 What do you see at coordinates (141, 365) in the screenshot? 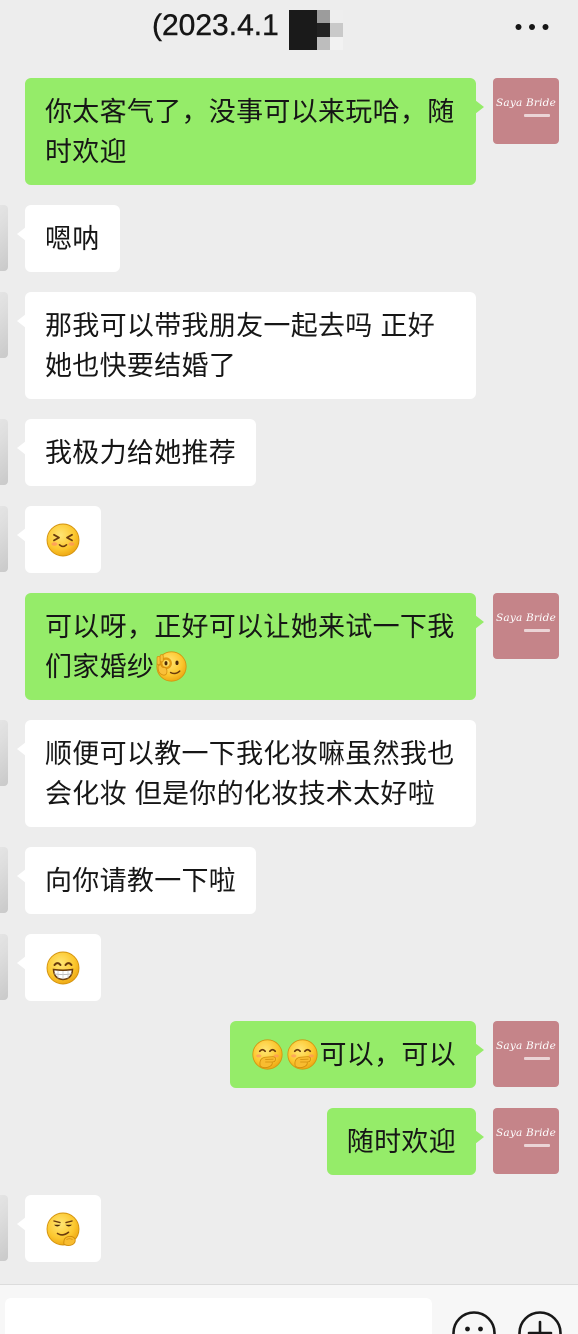
I see `message-text: 她也快要结婚了` at bounding box center [141, 365].